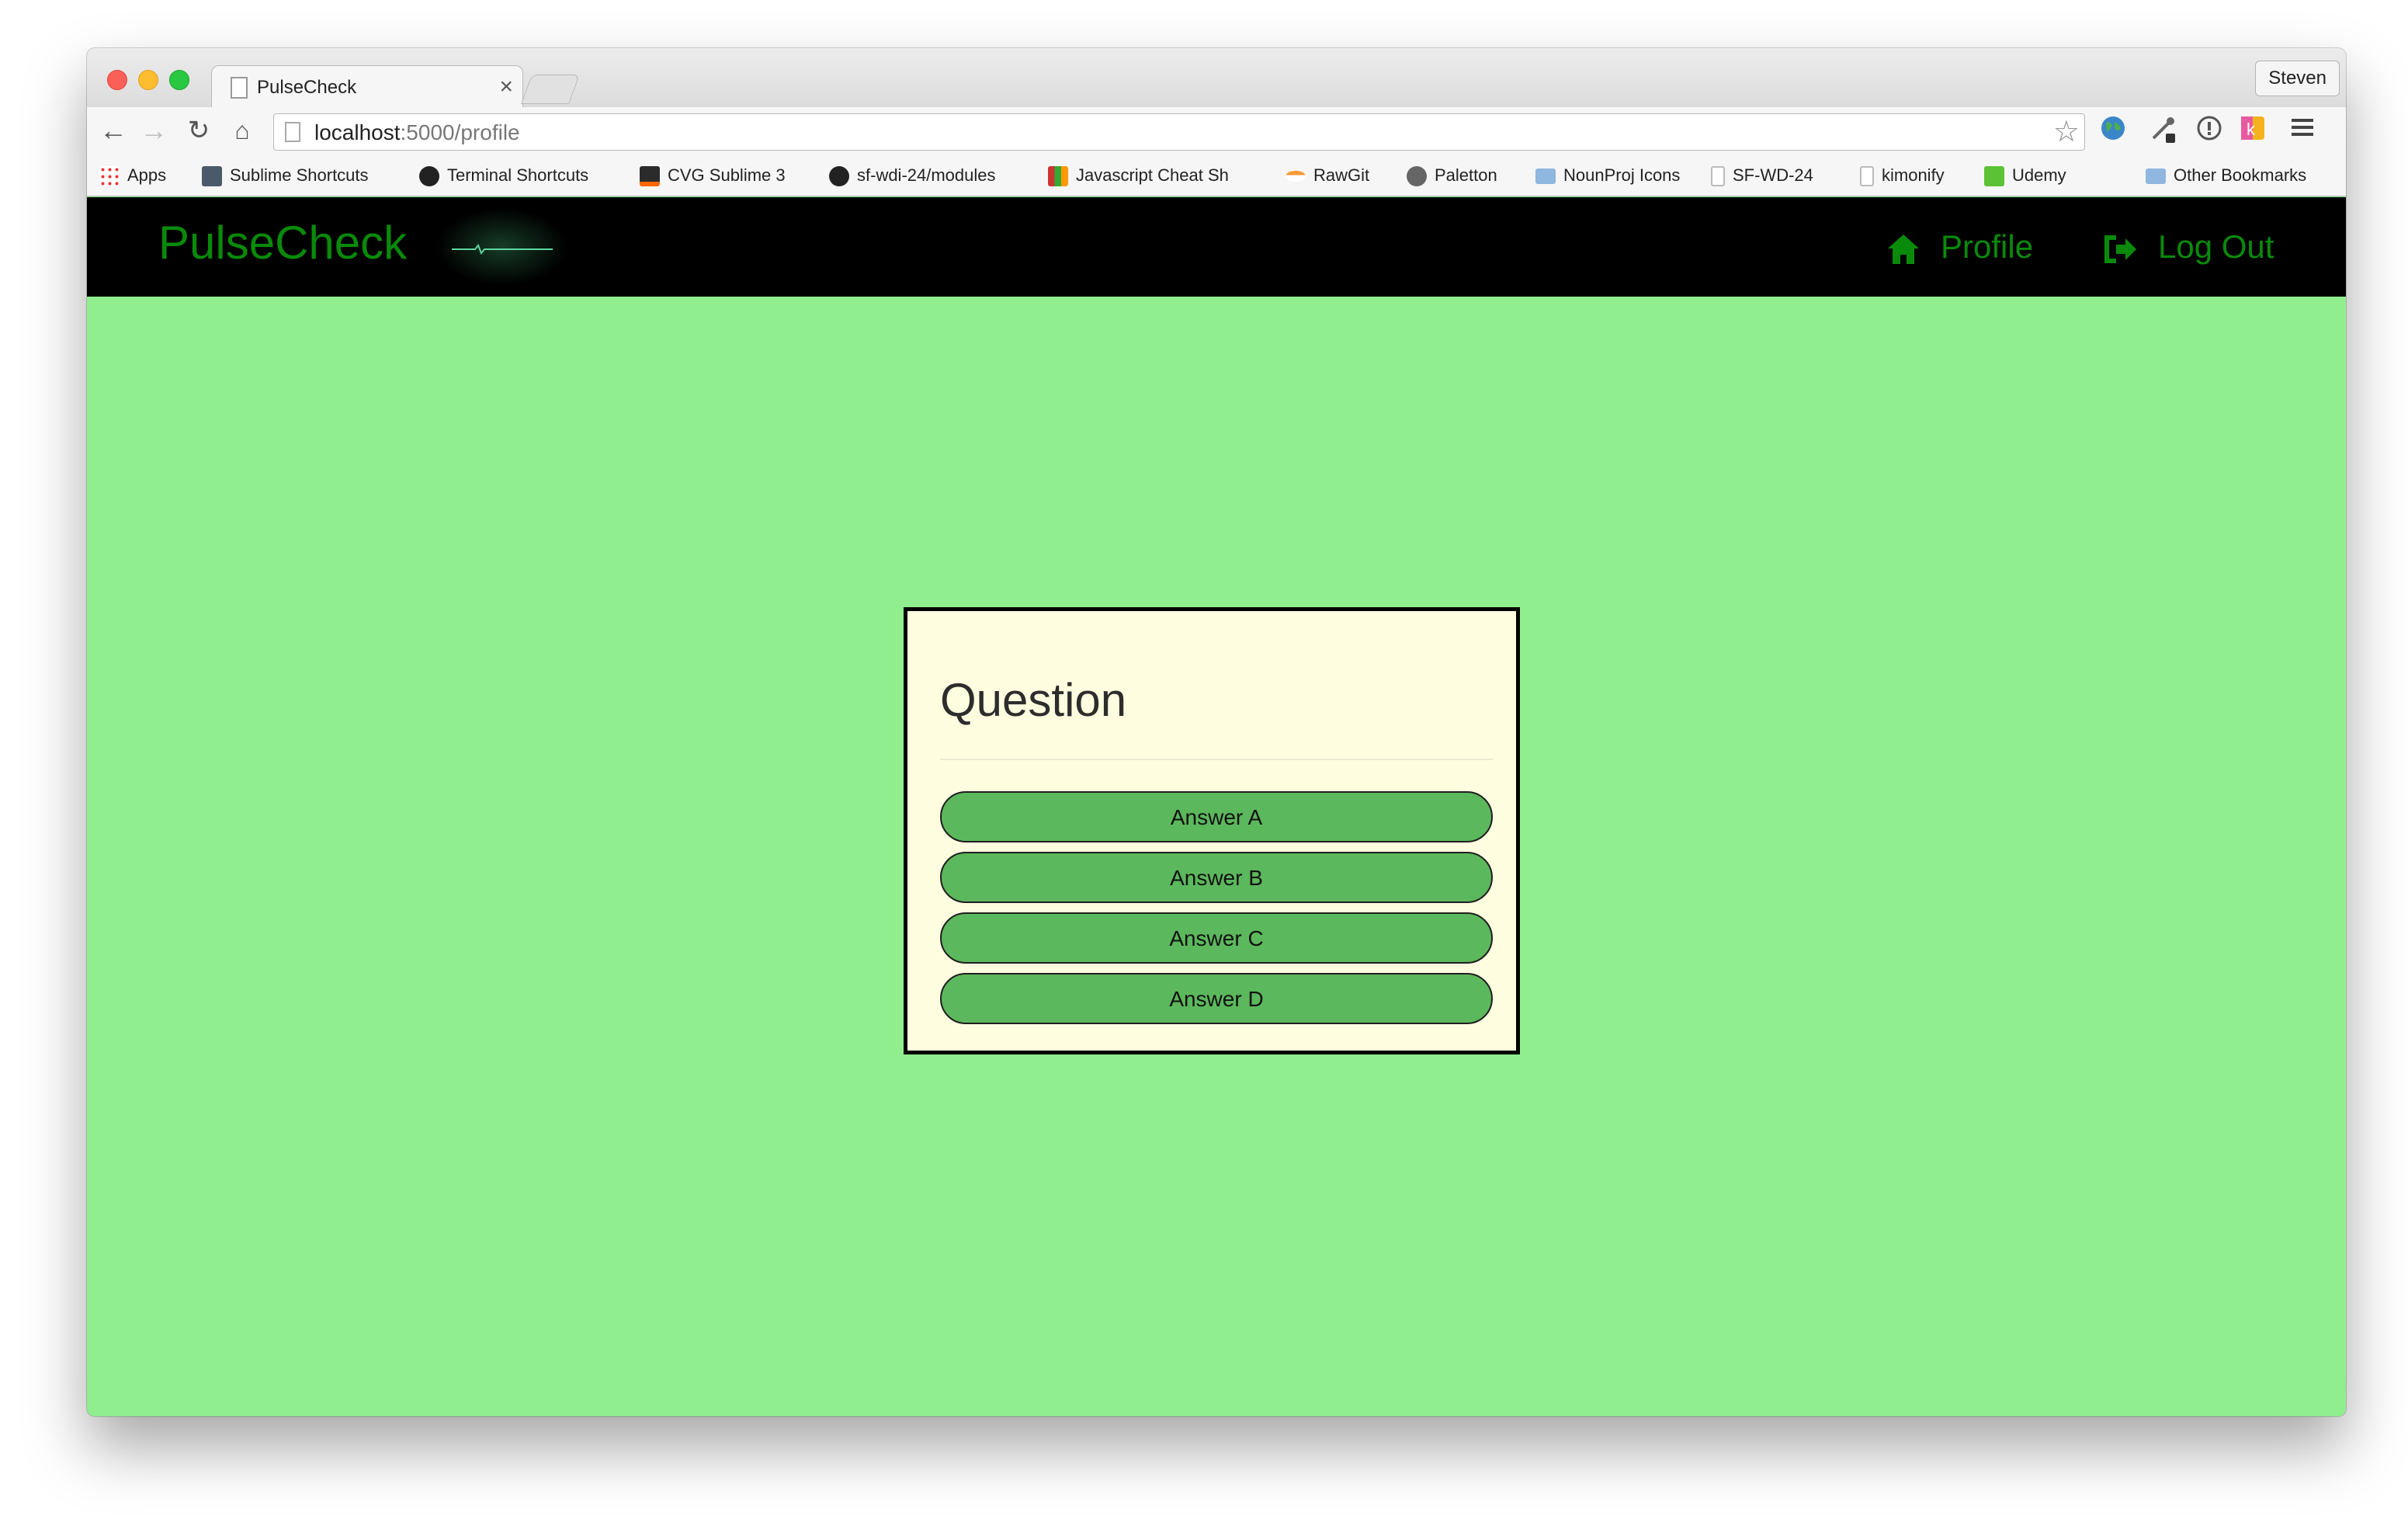 This screenshot has width=2408, height=1525. I want to click on bookmark-sublime-shortcuts: Sublime Shortcuts, so click(285, 175).